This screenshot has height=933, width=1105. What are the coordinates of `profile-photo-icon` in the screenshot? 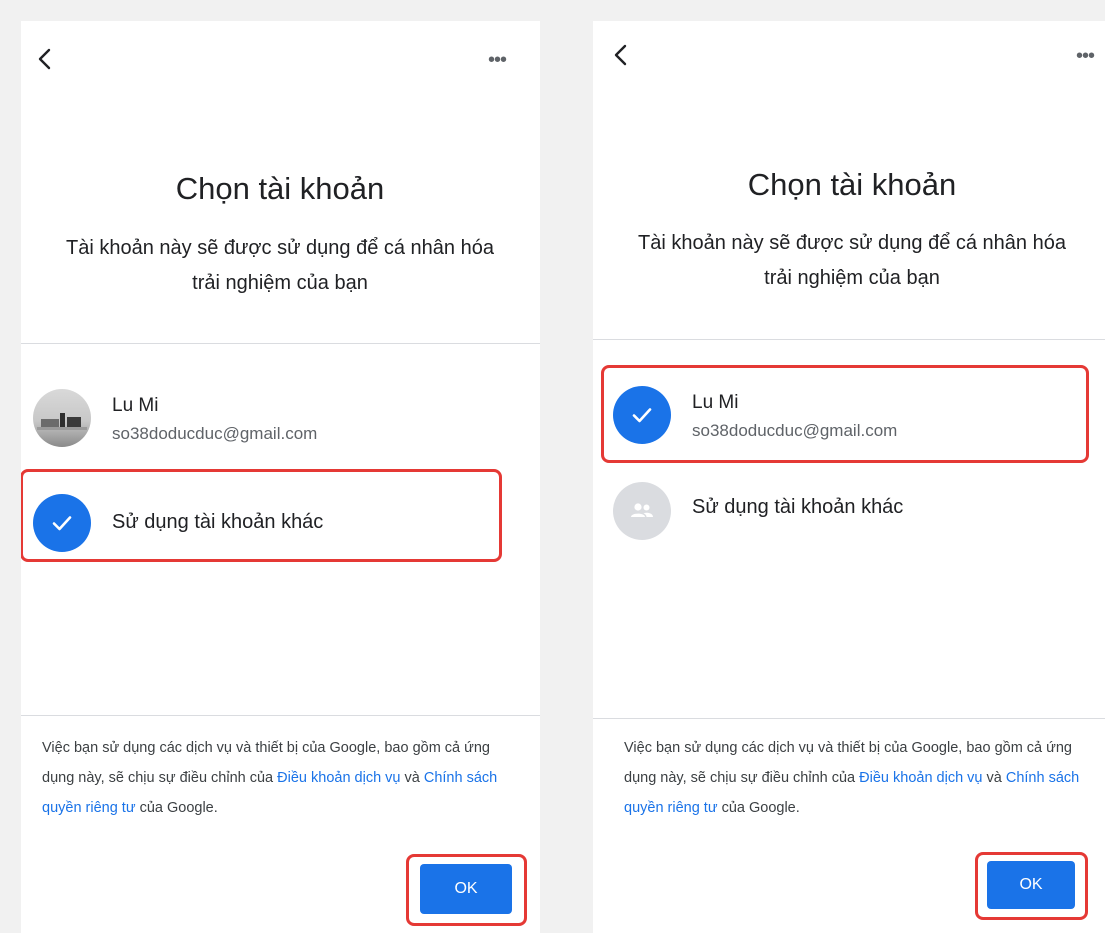 It's located at (62, 421).